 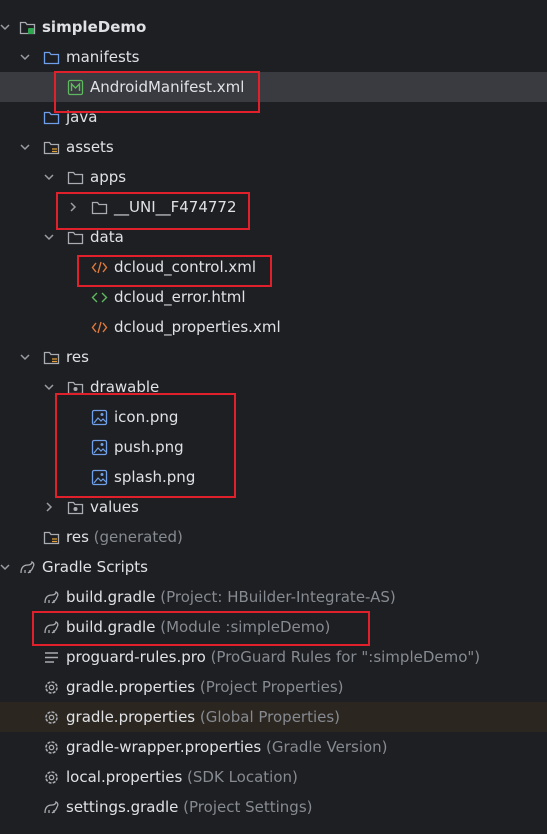 I want to click on tree-row-values: values, so click(x=273, y=507).